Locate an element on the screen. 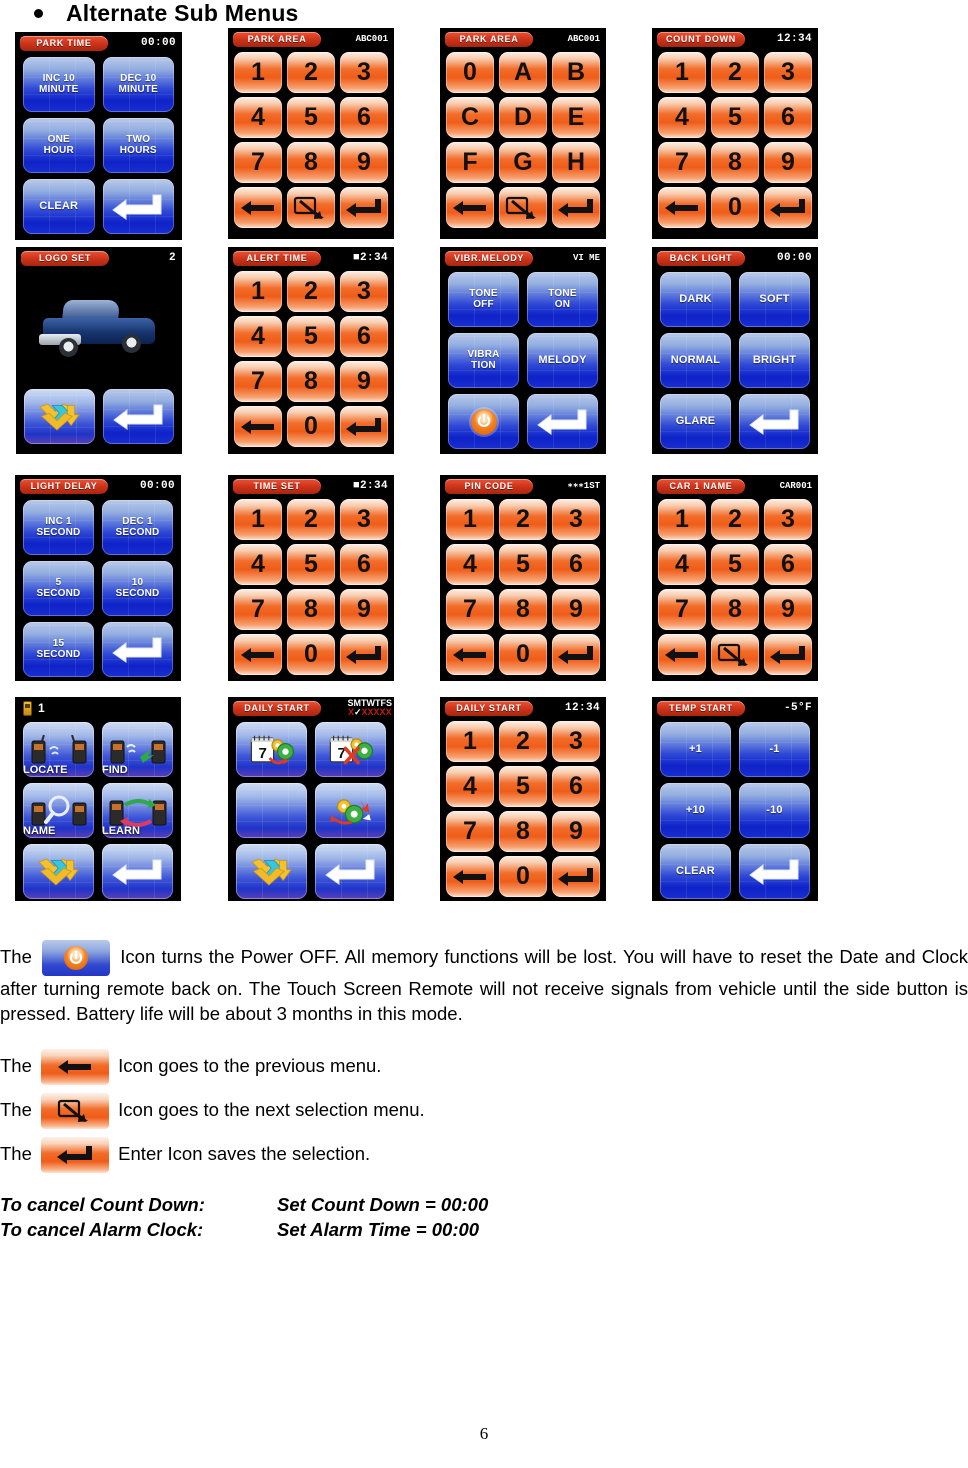  key-a: A is located at coordinates (523, 72).